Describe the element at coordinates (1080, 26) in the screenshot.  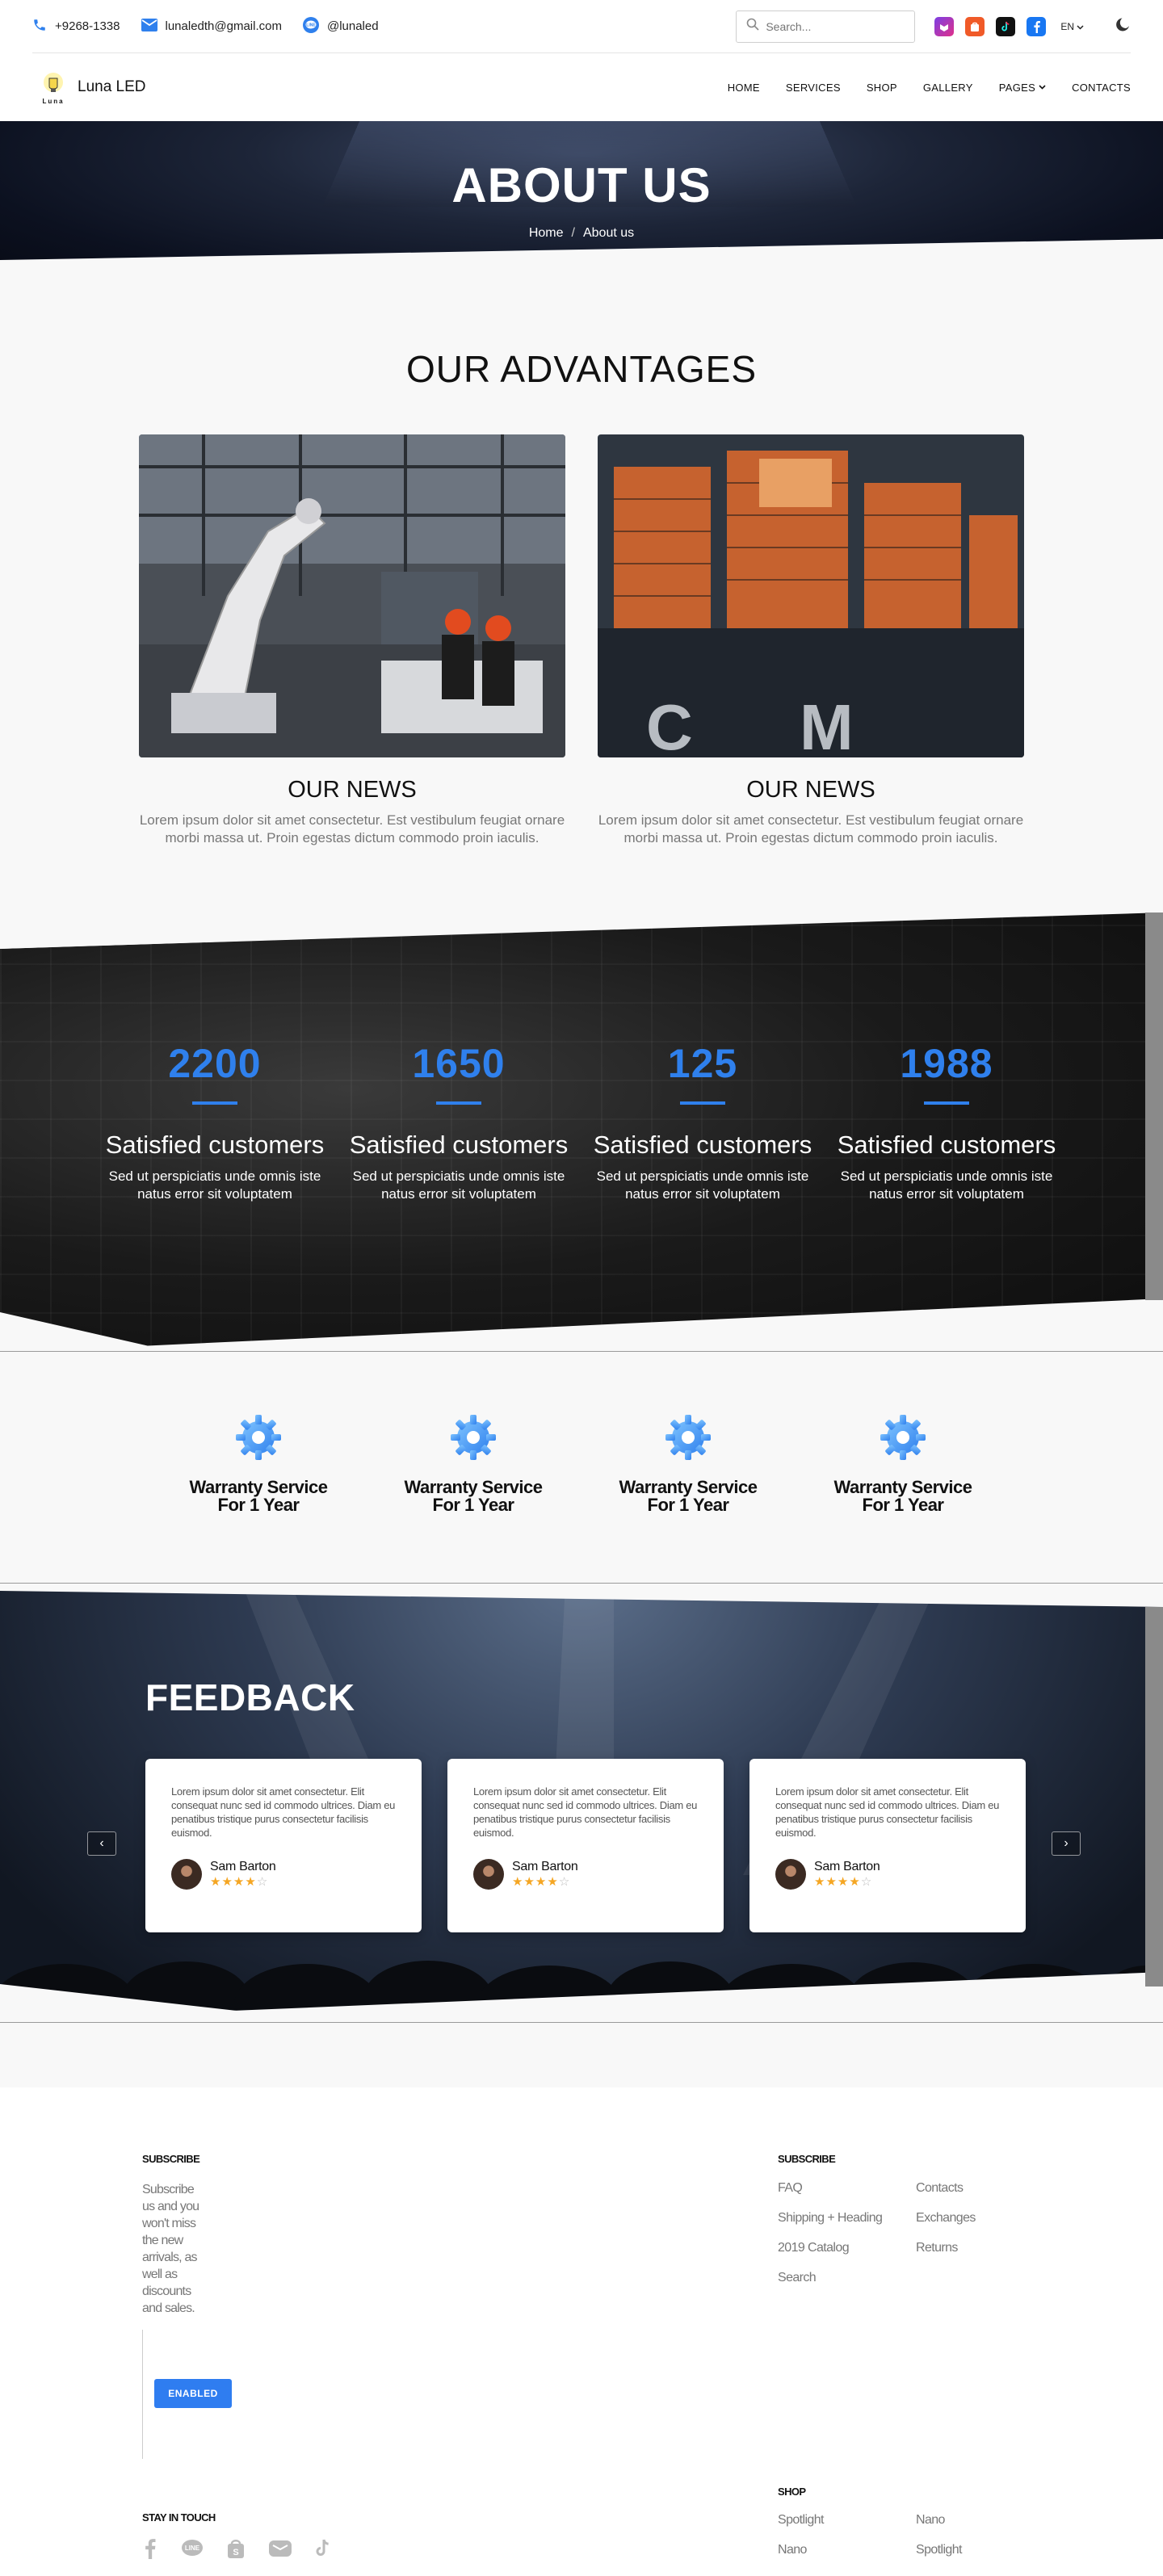
I see `chevron-down-icon` at that location.